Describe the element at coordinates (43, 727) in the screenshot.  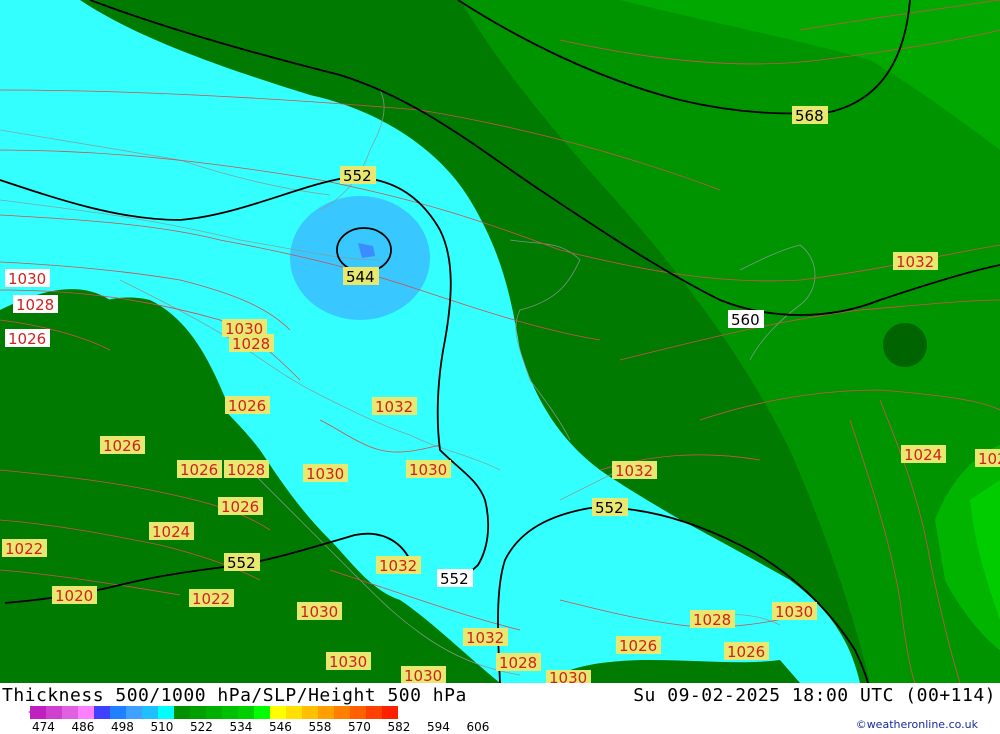
I see `color-scale-tick: 474` at that location.